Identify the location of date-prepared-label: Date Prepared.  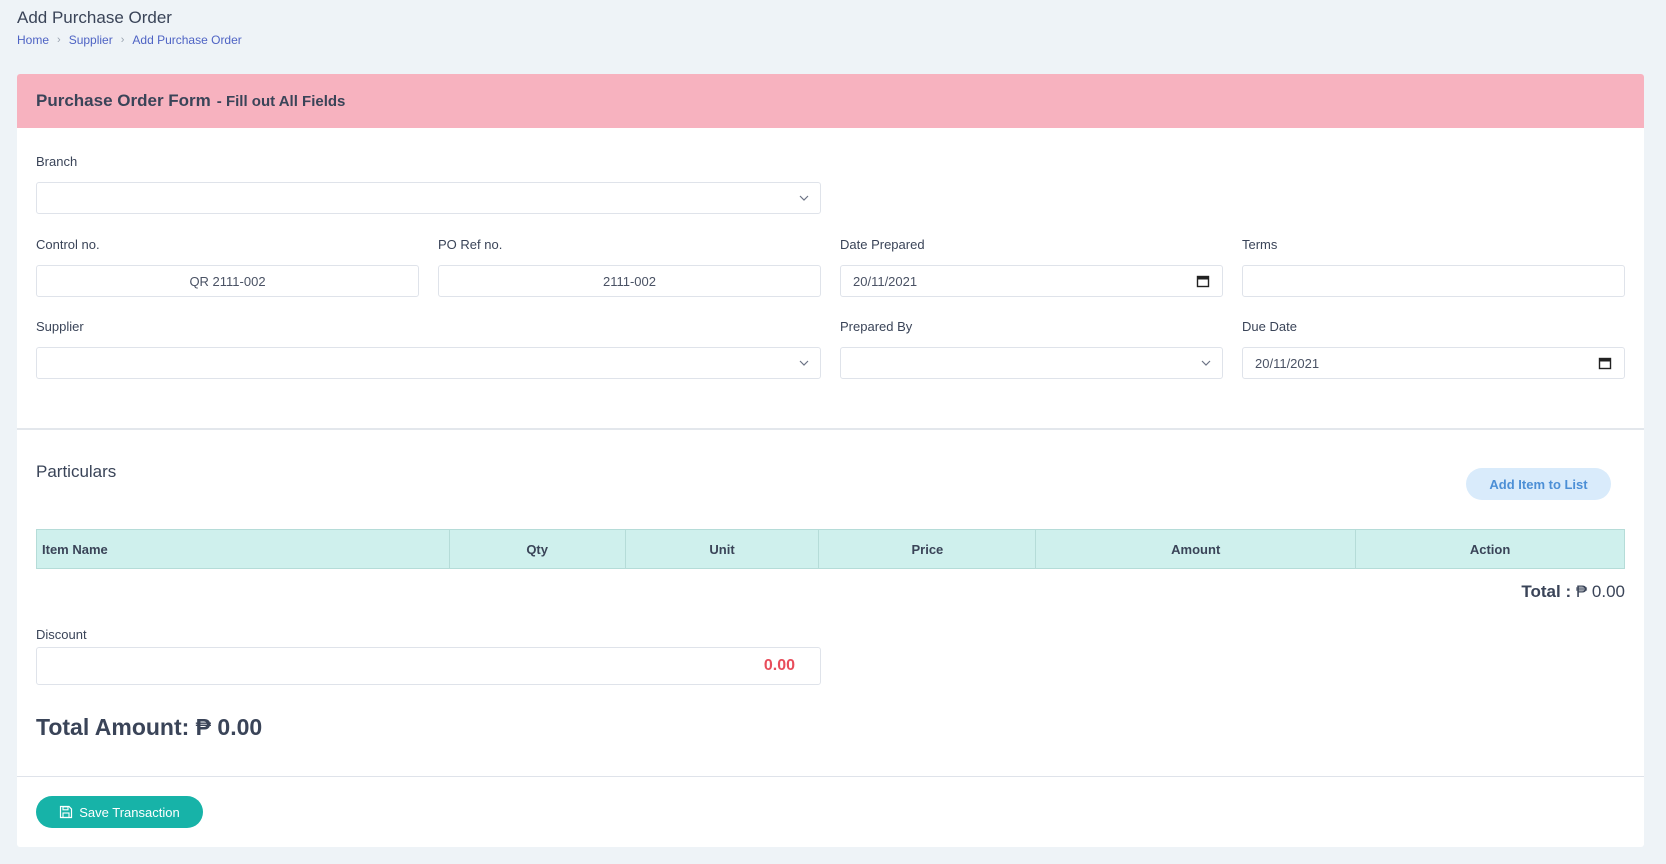
(882, 244).